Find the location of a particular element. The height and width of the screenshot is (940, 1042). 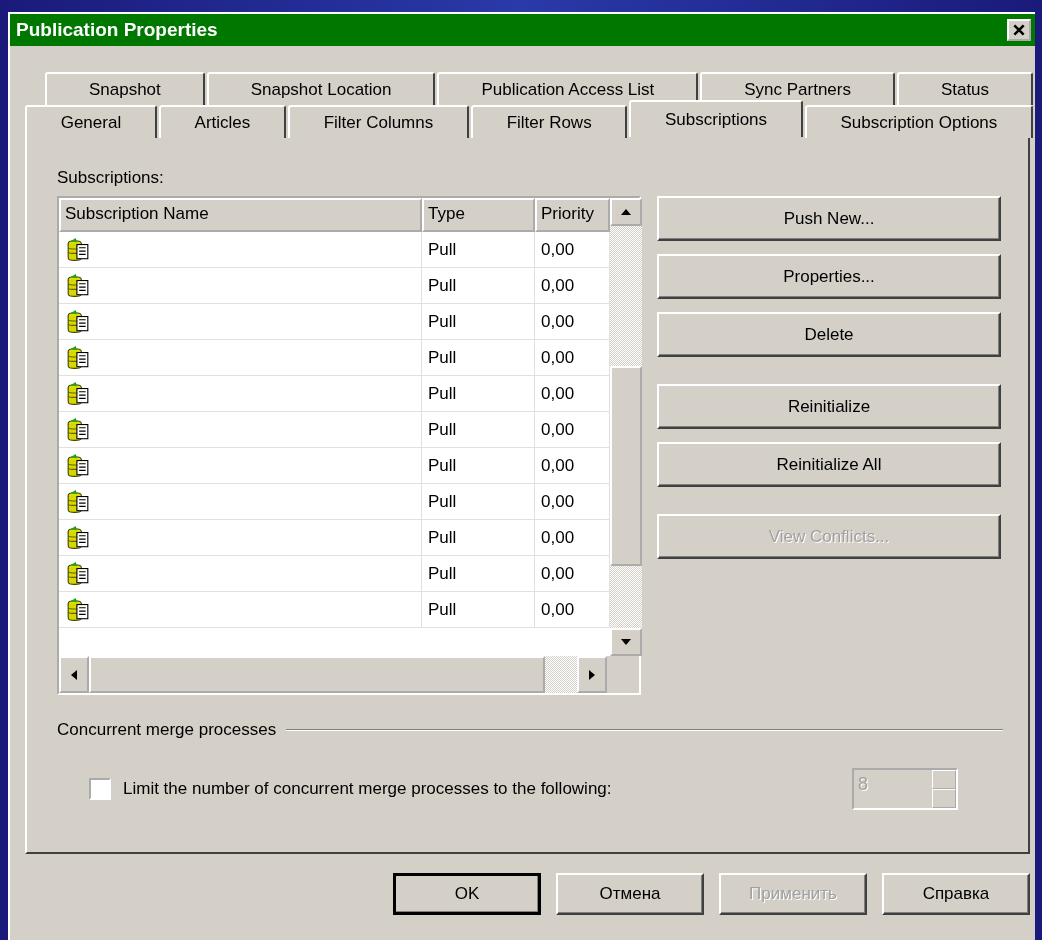

tab: Snapshot is located at coordinates (125, 88).